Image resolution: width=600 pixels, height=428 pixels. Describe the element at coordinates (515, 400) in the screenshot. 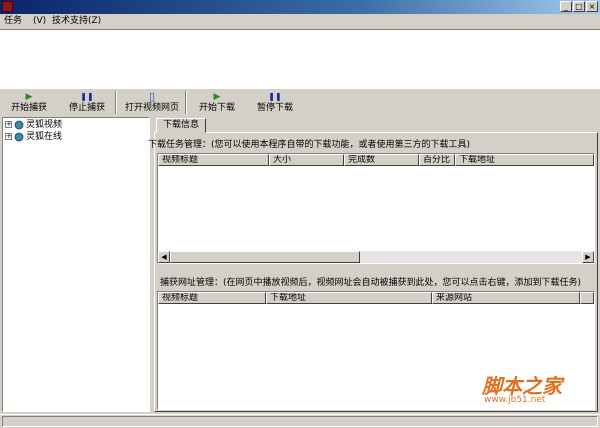

I see `watermark-url: www.jb51.net` at that location.